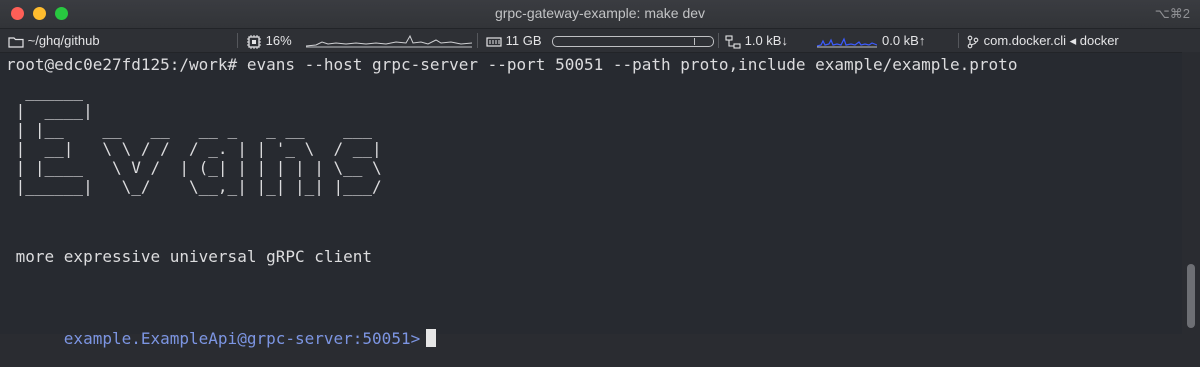 This screenshot has width=1200, height=367. I want to click on network-icon, so click(733, 42).